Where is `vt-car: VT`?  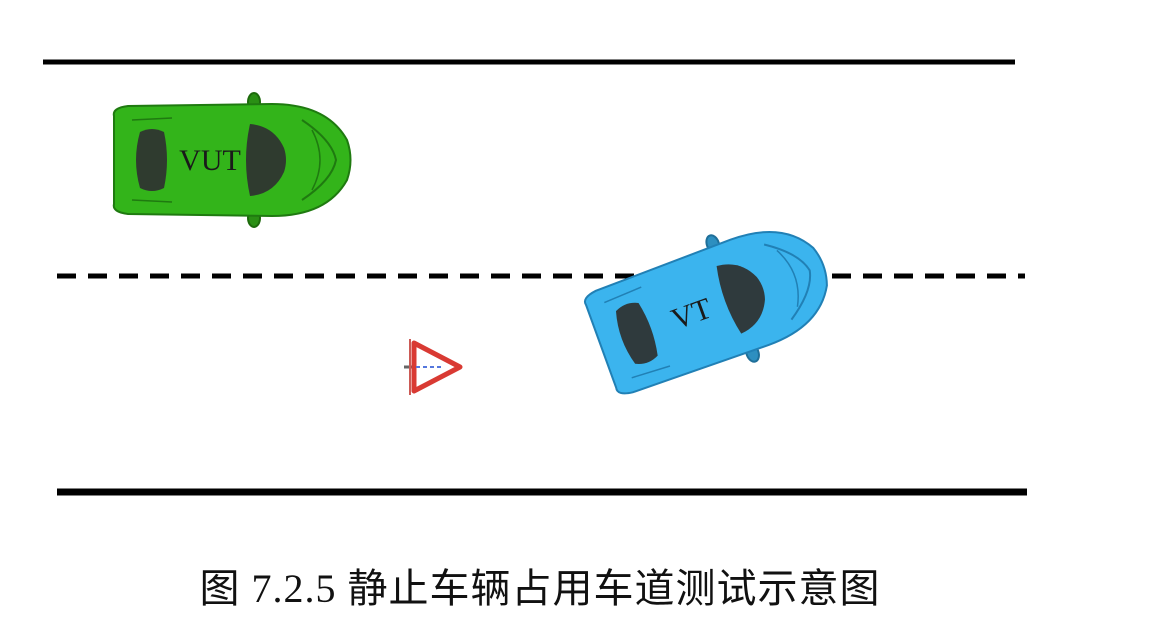 vt-car: VT is located at coordinates (705, 312).